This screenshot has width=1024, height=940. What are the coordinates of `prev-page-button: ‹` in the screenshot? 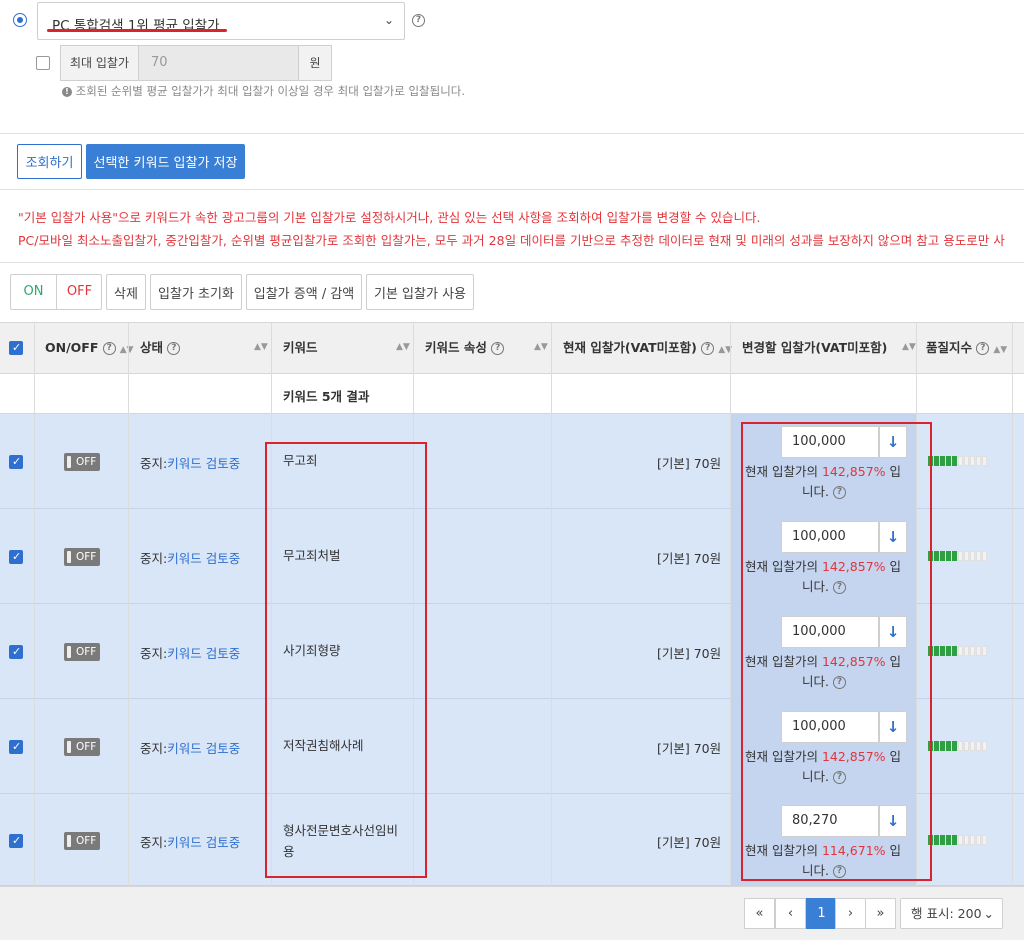 It's located at (790, 913).